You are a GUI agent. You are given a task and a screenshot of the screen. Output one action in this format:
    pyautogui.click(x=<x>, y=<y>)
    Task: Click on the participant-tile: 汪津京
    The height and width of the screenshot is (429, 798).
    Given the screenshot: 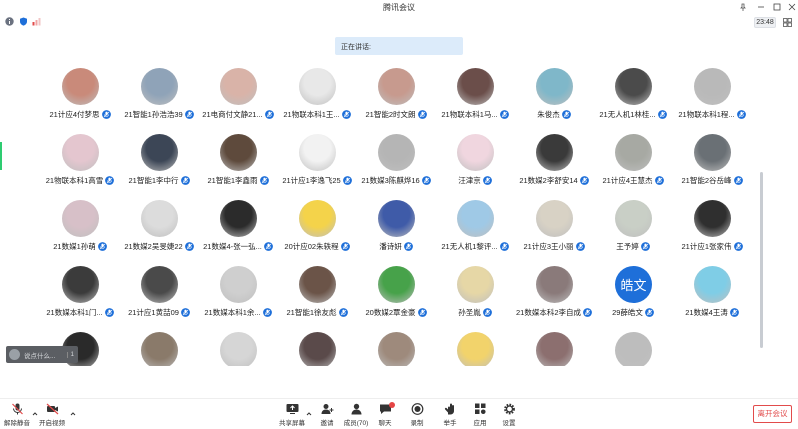 What is the action you would take?
    pyautogui.click(x=475, y=166)
    